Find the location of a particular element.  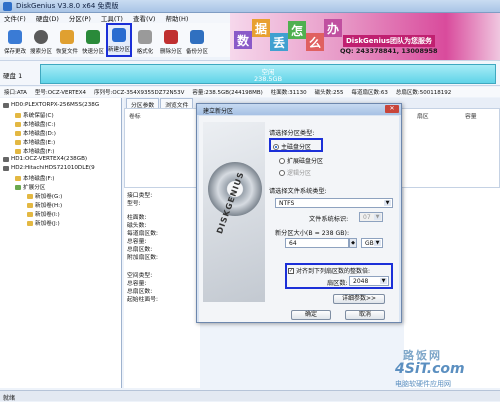

info-serial: 序列号:OCZ-354X9355DZ72N53V is located at coordinates (139, 93).